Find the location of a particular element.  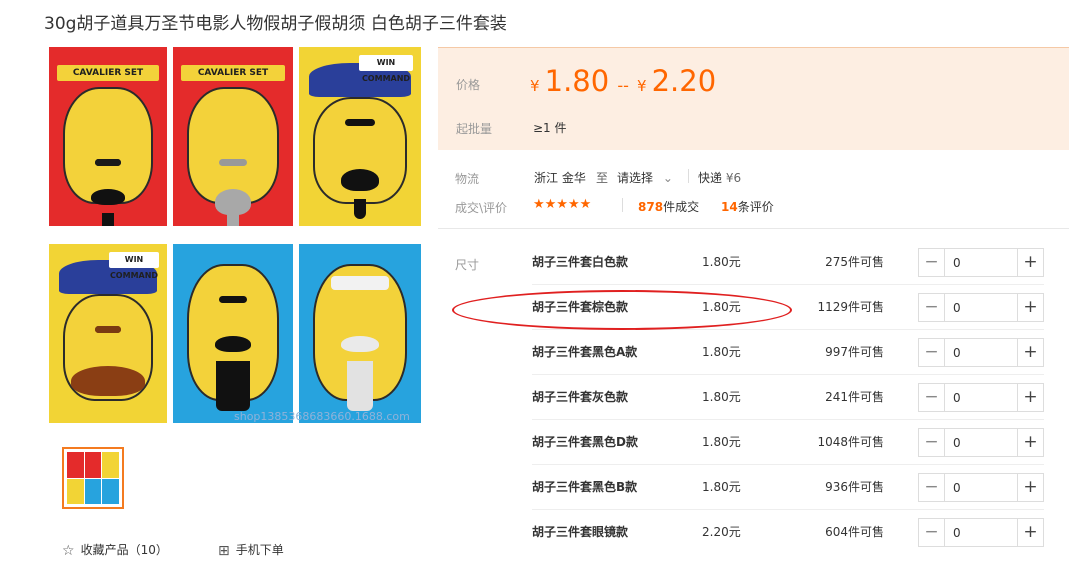

currency-symbol: ¥ is located at coordinates (641, 86).